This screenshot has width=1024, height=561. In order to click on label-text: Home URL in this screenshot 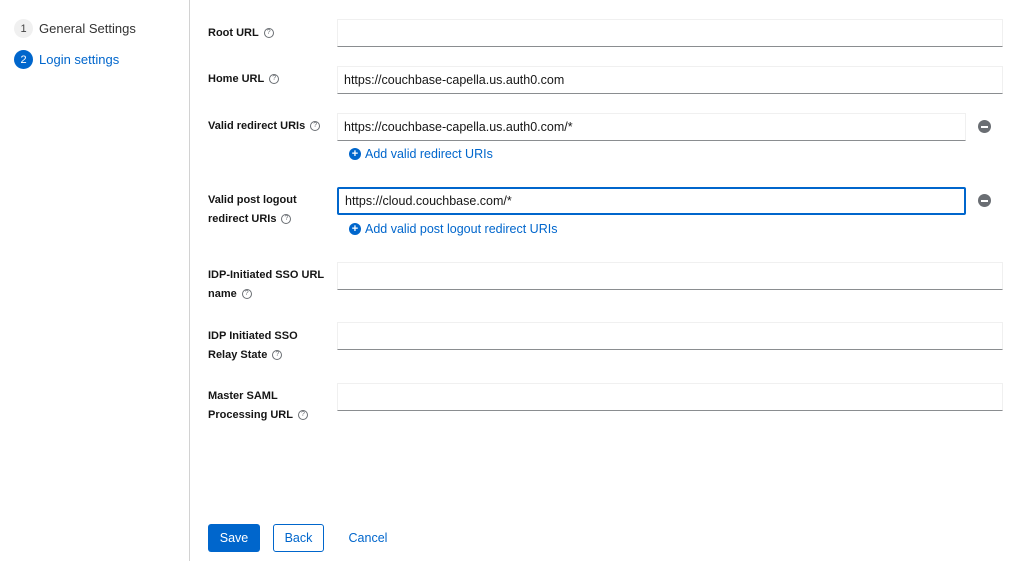, I will do `click(236, 79)`.